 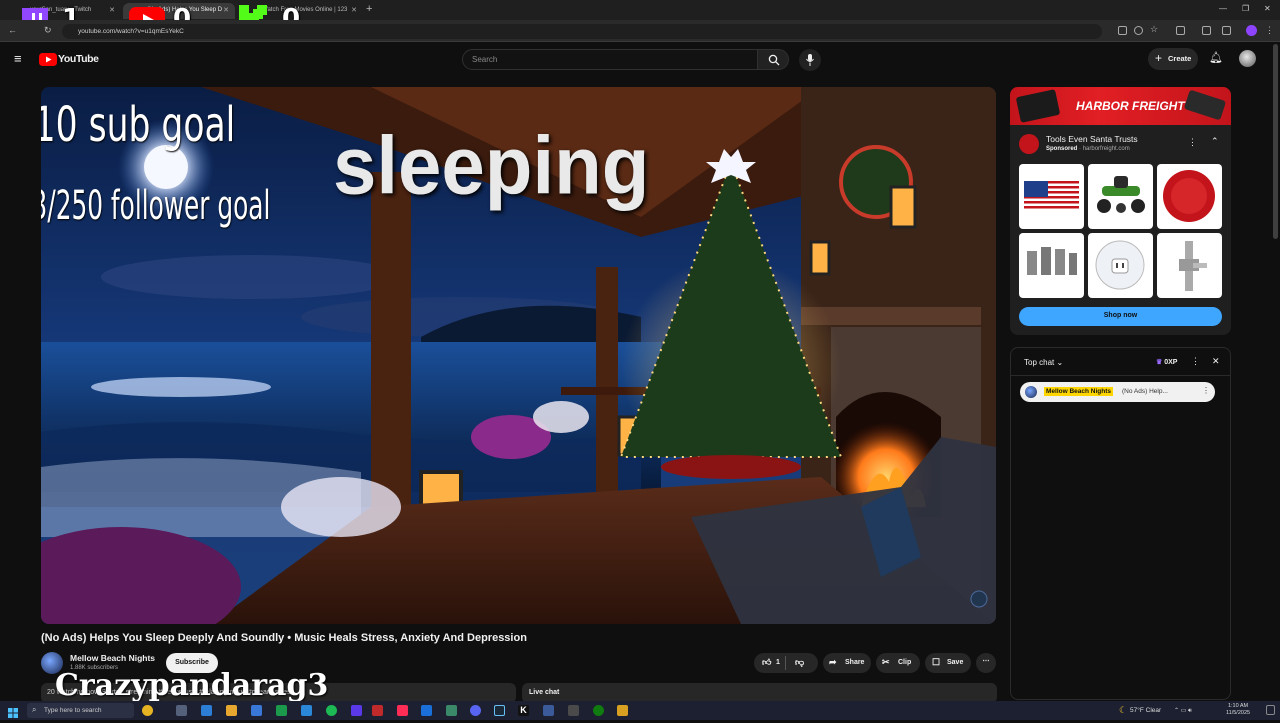 What do you see at coordinates (1192, 142) in the screenshot?
I see `ad-menu-icon: ⋮` at bounding box center [1192, 142].